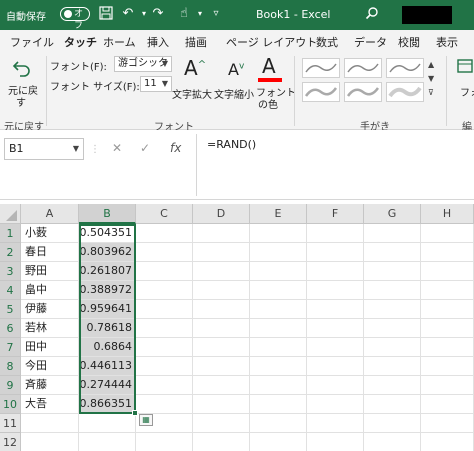  I want to click on cancel-icon: ✕, so click(117, 148).